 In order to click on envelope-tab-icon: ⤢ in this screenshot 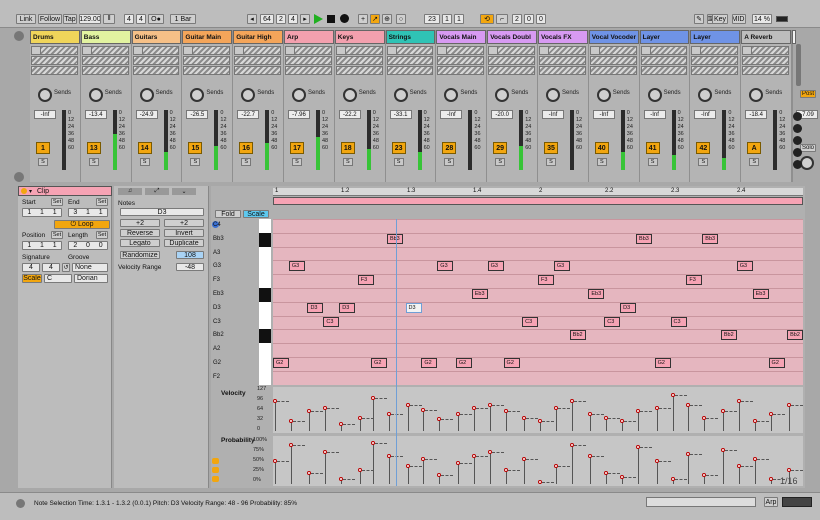, I will do `click(157, 191)`.